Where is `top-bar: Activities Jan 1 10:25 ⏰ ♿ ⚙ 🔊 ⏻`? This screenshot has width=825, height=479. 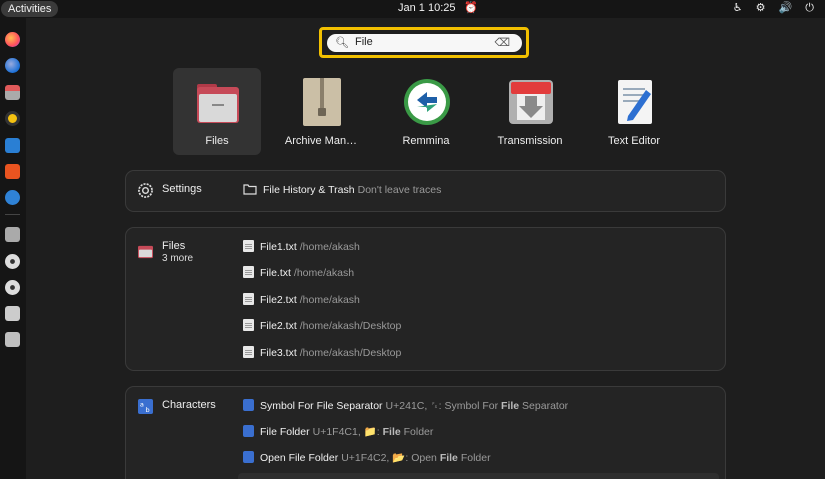 top-bar: Activities Jan 1 10:25 ⏰ ♿ ⚙ 🔊 ⏻ is located at coordinates (412, 9).